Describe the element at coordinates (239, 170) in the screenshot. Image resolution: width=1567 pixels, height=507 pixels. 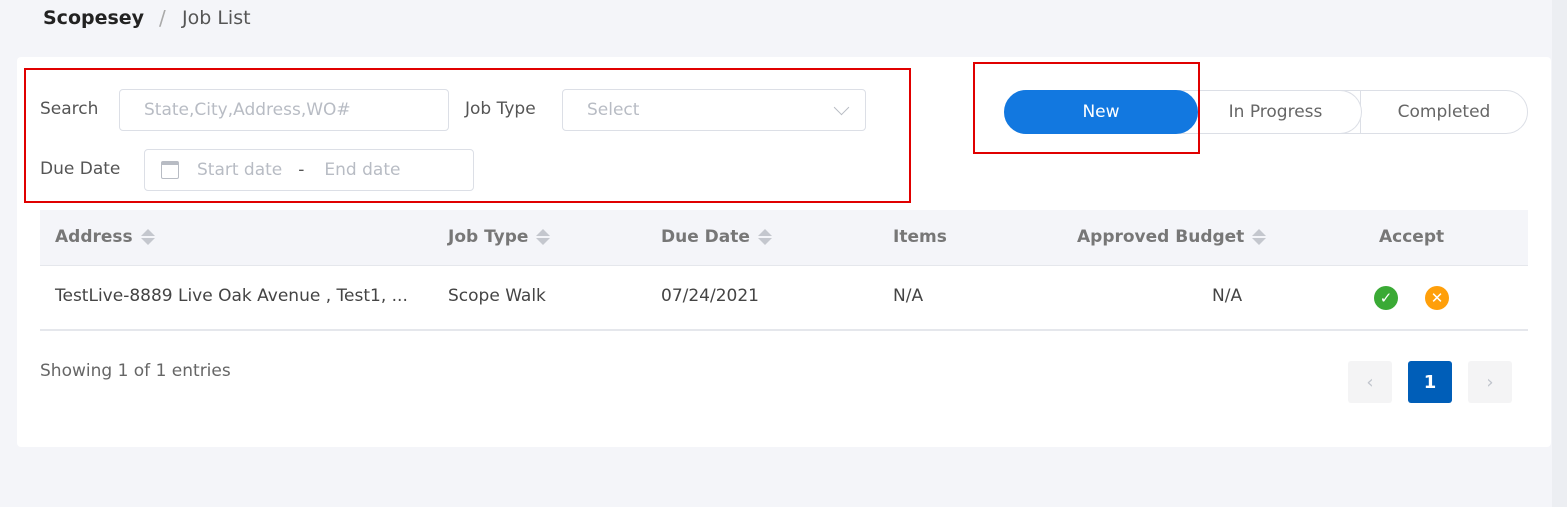
I see `start-date-input: Start date` at that location.